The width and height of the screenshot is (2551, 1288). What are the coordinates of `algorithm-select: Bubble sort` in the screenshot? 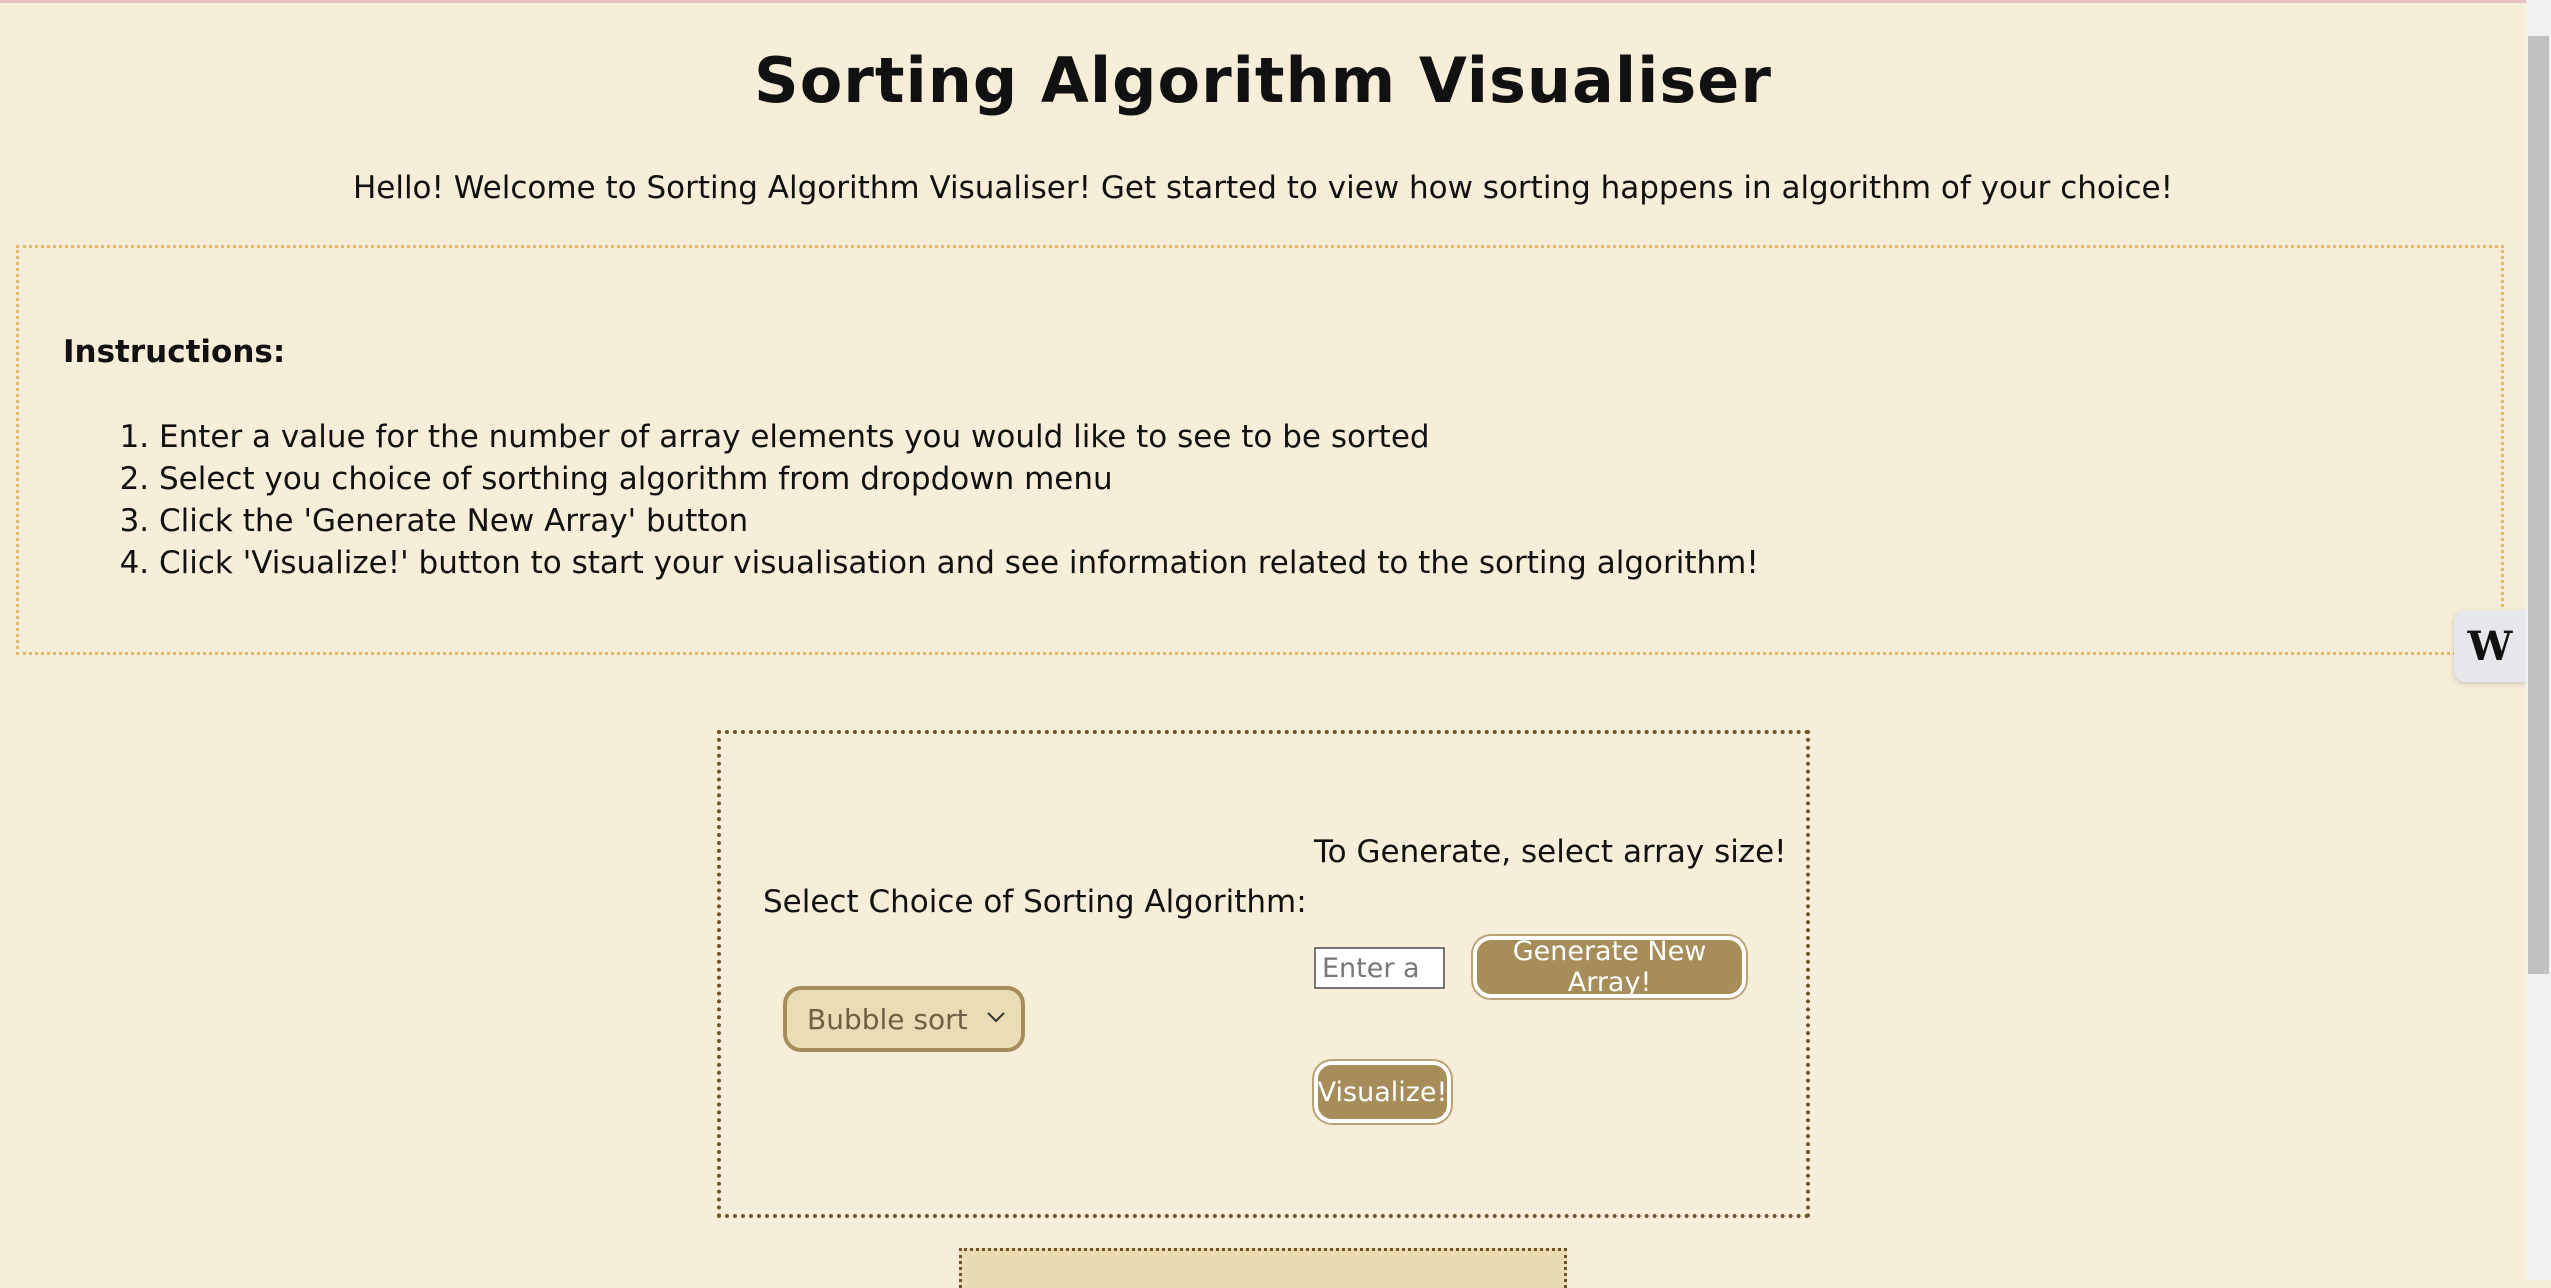 It's located at (904, 1019).